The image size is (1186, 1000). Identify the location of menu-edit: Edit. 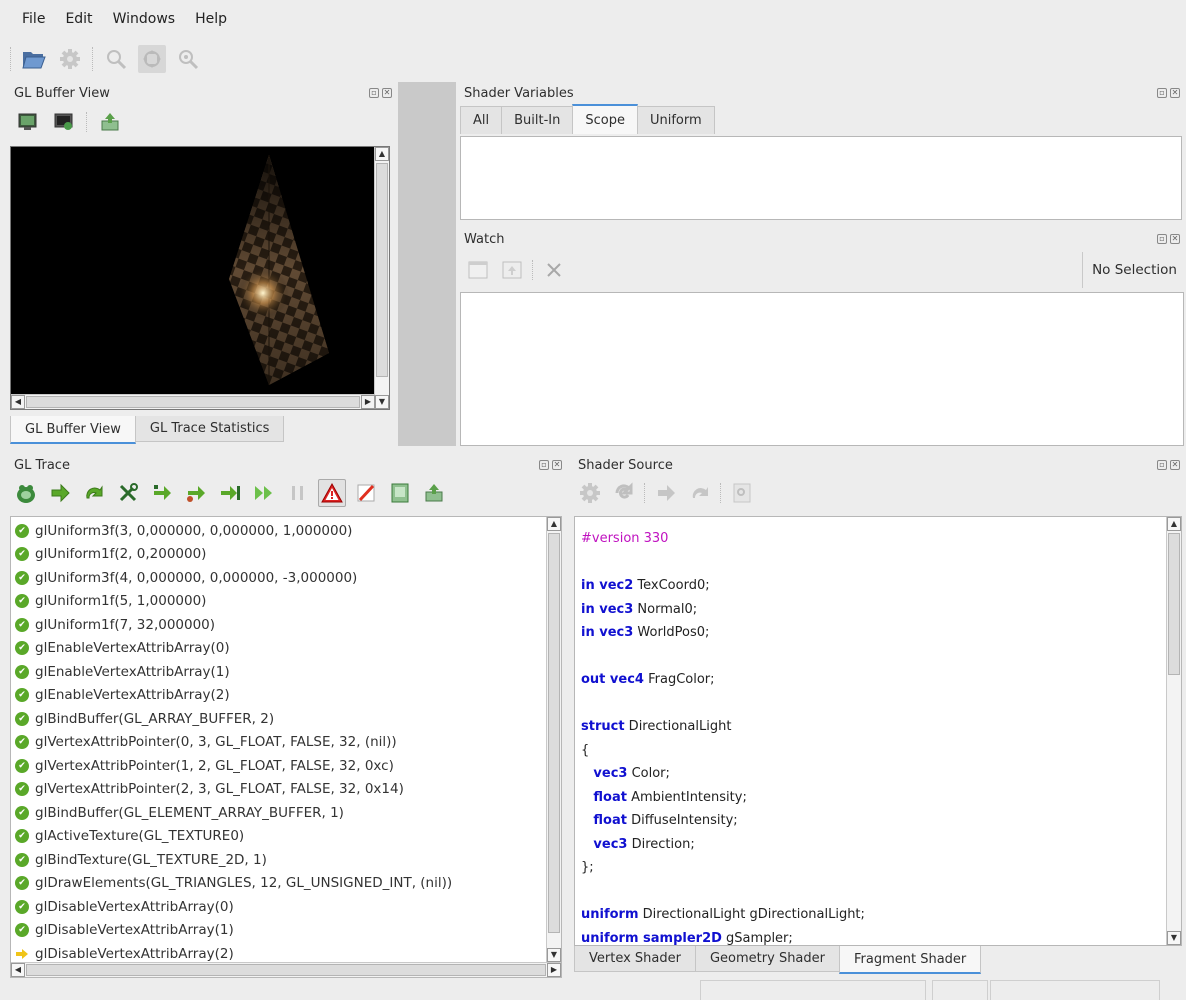
(78, 19).